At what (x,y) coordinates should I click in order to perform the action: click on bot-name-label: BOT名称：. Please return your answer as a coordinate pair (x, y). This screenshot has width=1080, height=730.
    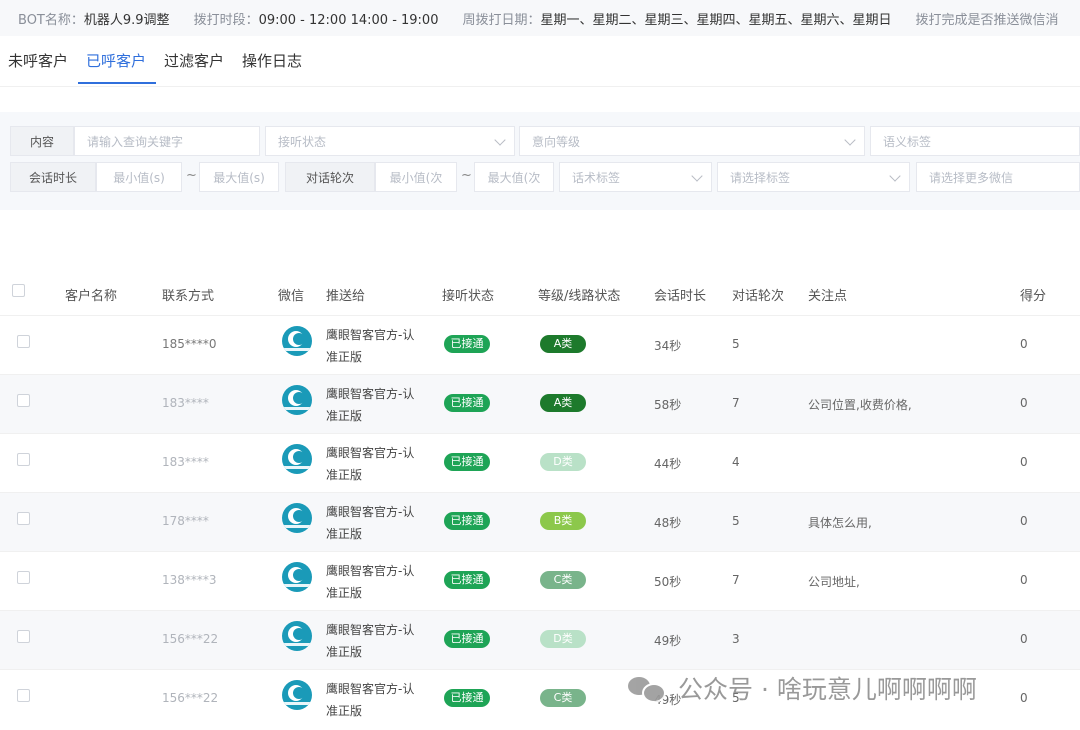
    Looking at the image, I should click on (51, 20).